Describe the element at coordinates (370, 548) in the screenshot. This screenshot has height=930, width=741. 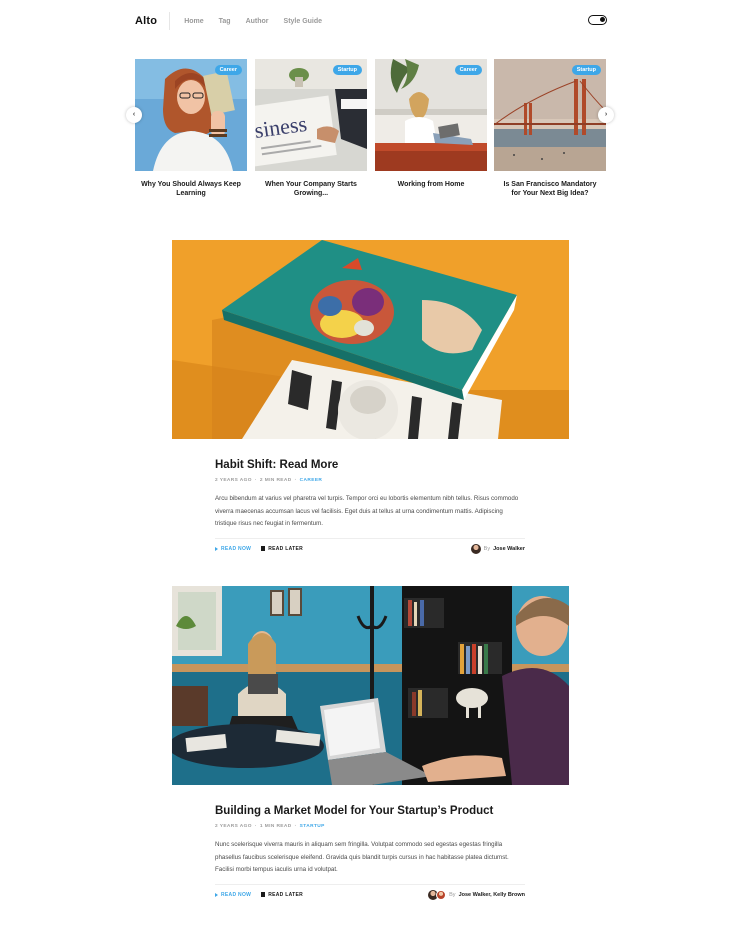
I see `post-footer: READ NOW READ LATER By Jose Walker` at that location.